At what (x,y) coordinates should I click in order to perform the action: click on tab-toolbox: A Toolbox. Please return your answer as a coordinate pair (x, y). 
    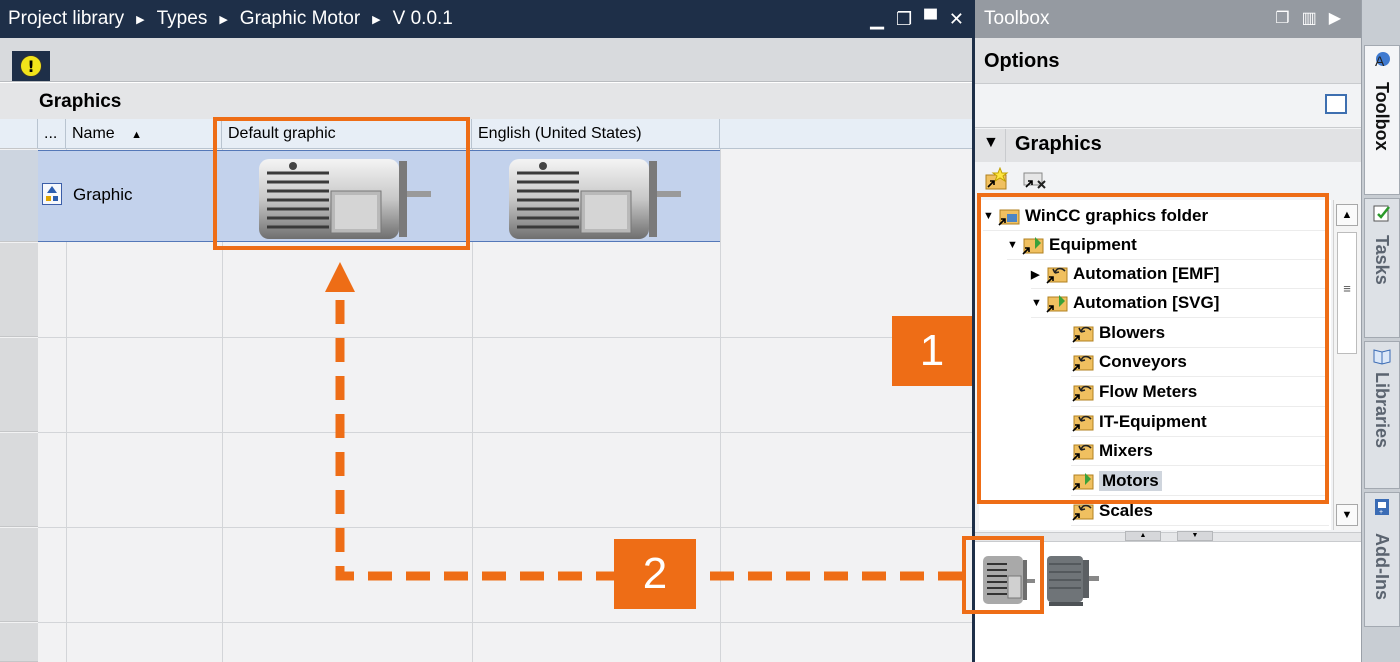
    Looking at the image, I should click on (1382, 120).